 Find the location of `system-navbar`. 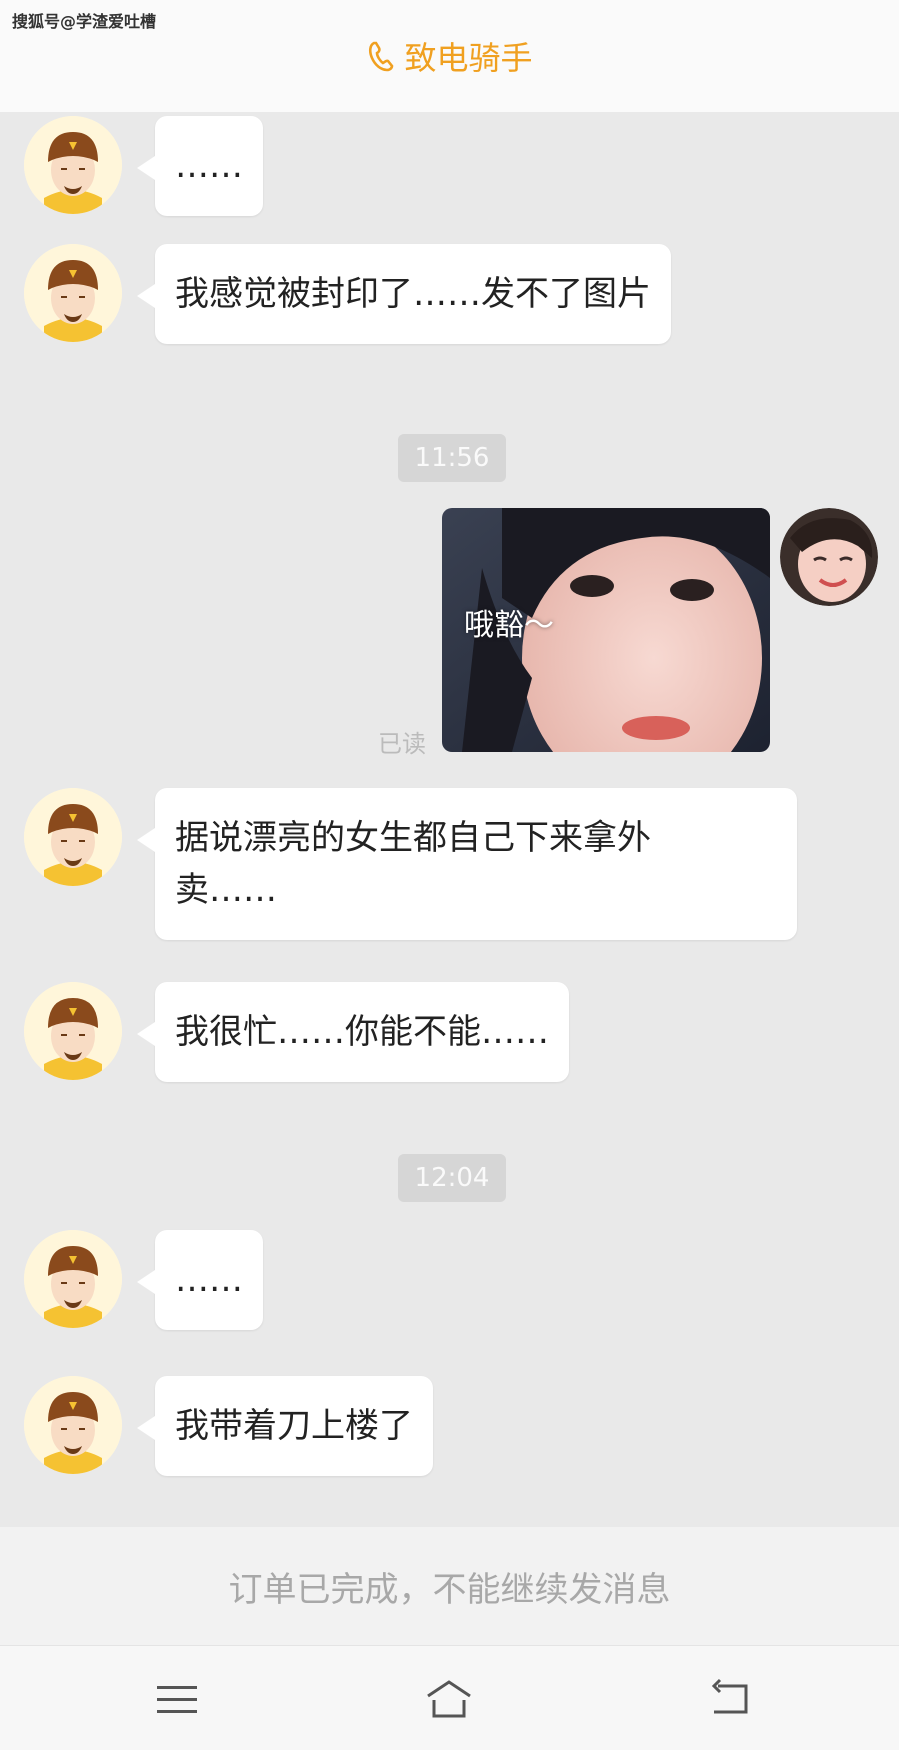

system-navbar is located at coordinates (449, 1697).